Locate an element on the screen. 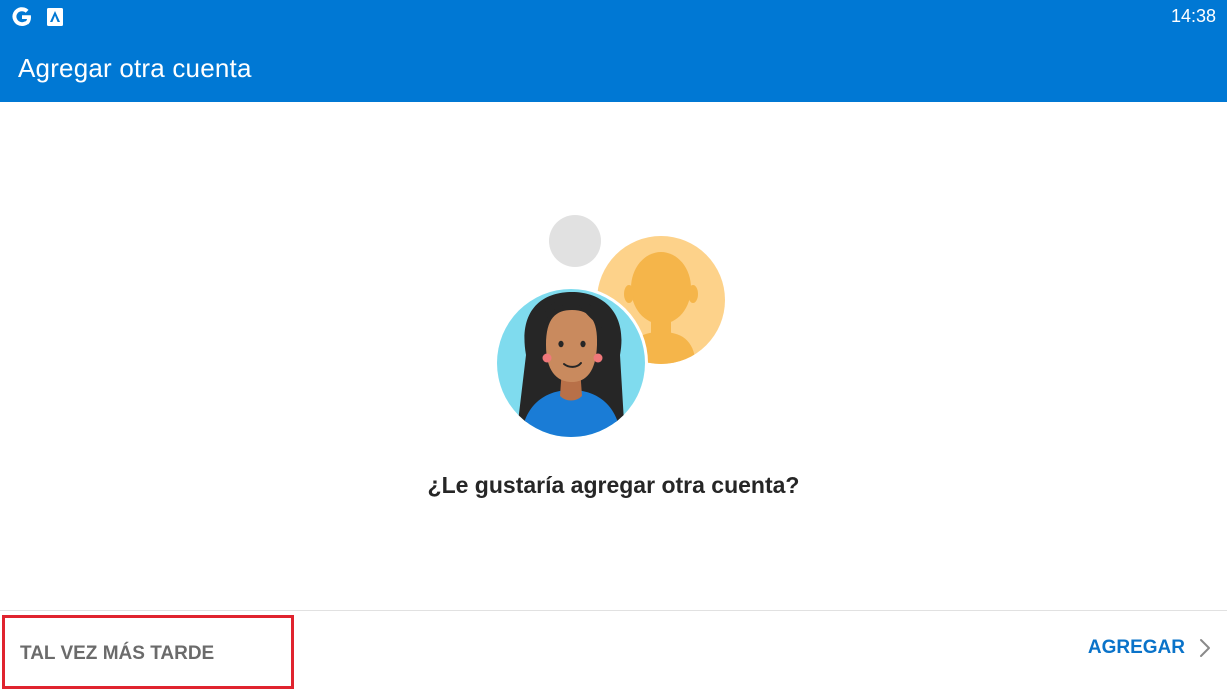 The image size is (1227, 694). add-account-label: AGREGAR is located at coordinates (1136, 647).